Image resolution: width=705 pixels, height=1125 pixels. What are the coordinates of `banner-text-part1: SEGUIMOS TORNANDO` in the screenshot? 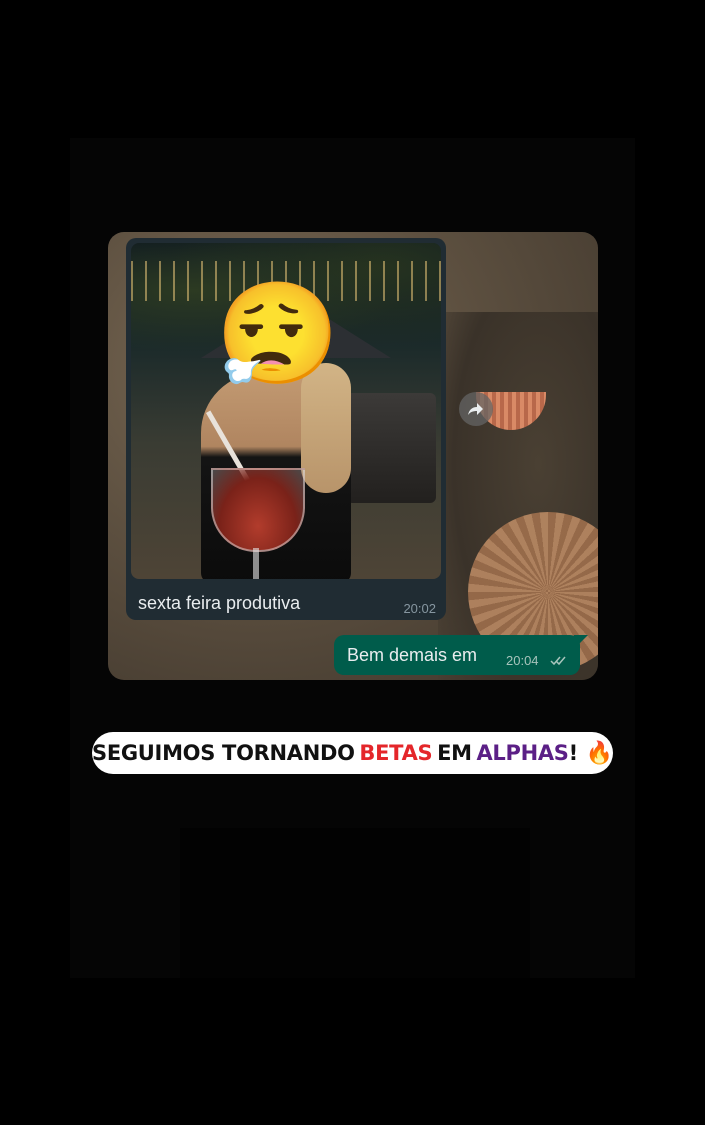 It's located at (223, 753).